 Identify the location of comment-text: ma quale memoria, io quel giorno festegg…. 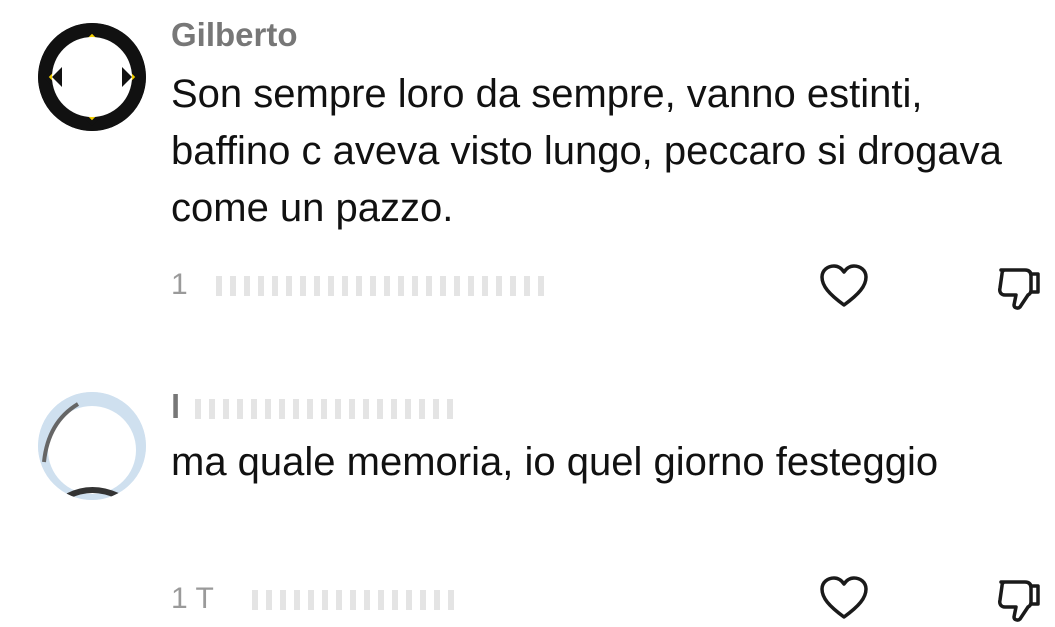
(555, 462).